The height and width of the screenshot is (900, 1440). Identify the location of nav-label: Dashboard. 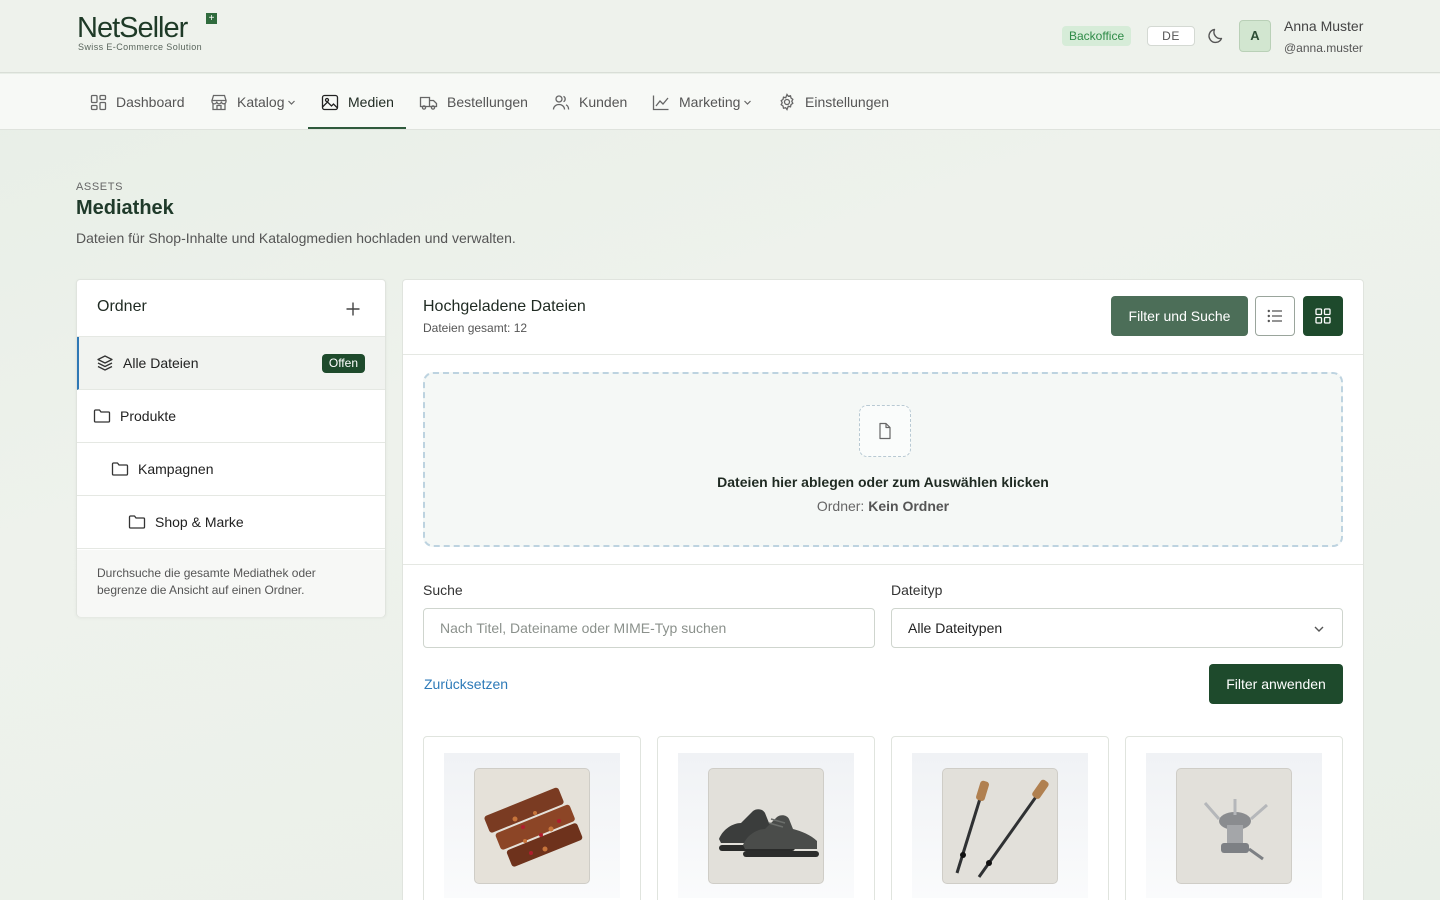
(150, 102).